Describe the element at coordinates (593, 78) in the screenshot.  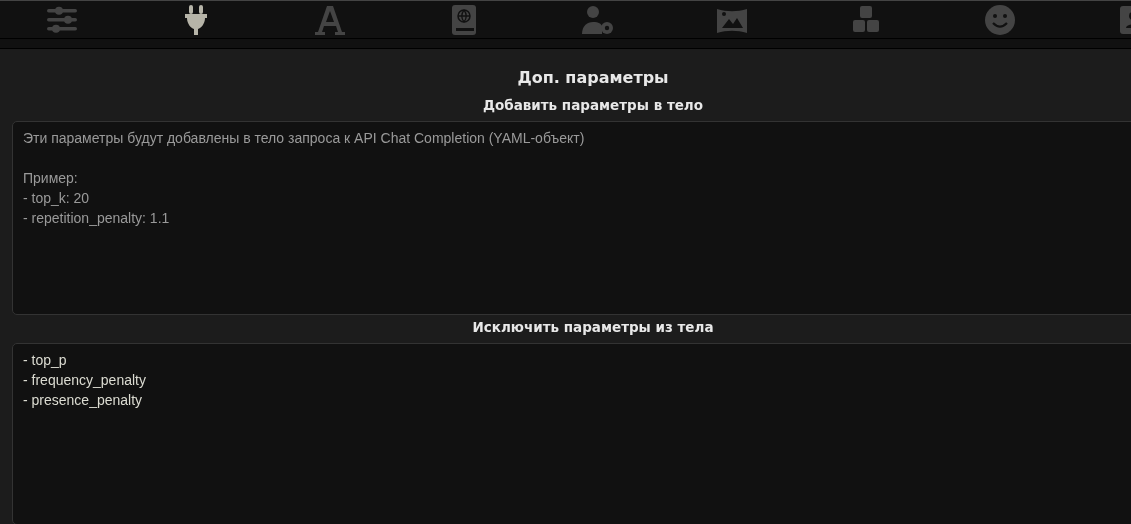
I see `panel-title: Доп. параметры` at that location.